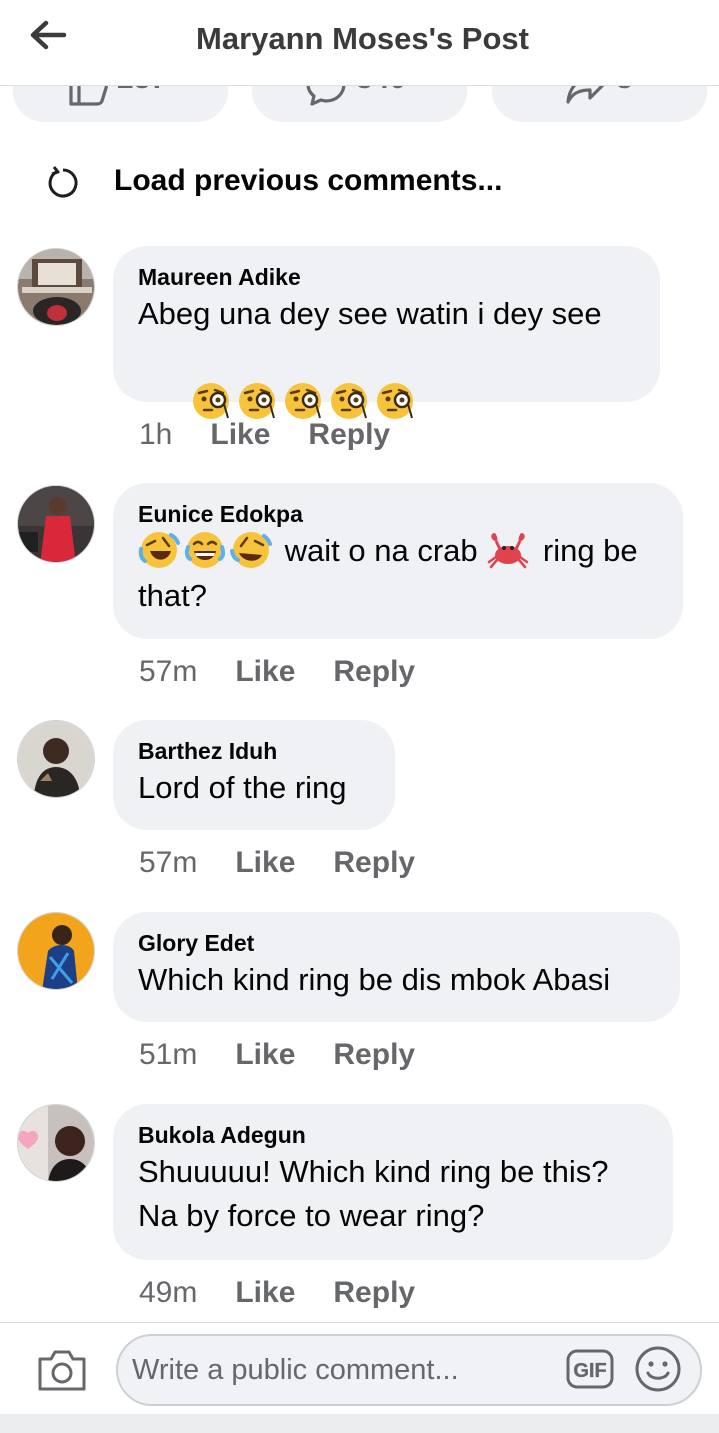 Image resolution: width=719 pixels, height=1433 pixels. I want to click on gif-label: GIF, so click(589, 1371).